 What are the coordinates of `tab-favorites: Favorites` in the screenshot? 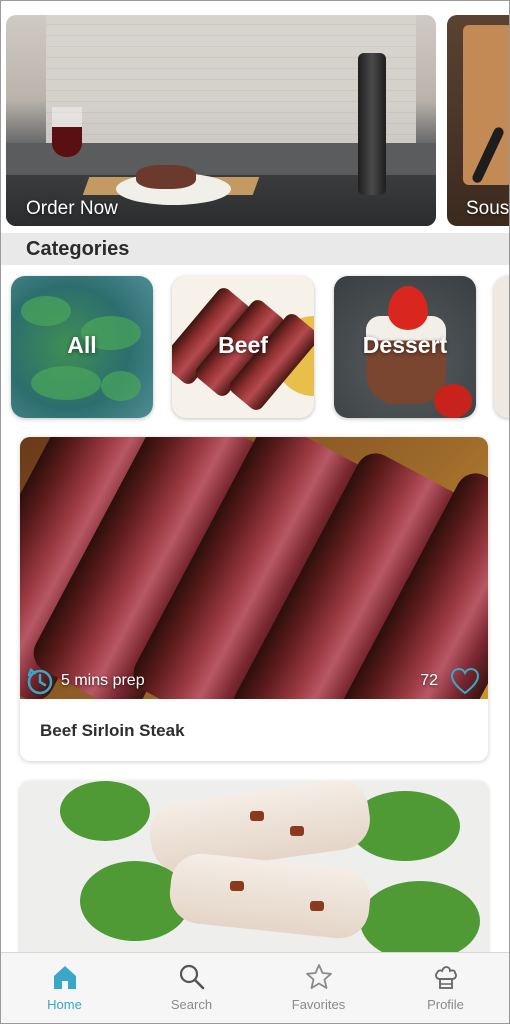 It's located at (318, 988).